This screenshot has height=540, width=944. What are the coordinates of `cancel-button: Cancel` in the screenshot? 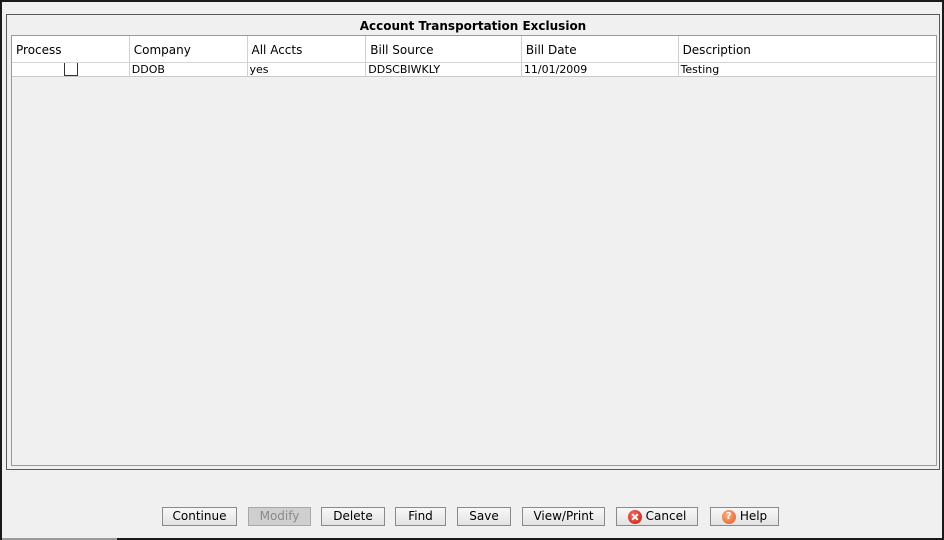 It's located at (657, 516).